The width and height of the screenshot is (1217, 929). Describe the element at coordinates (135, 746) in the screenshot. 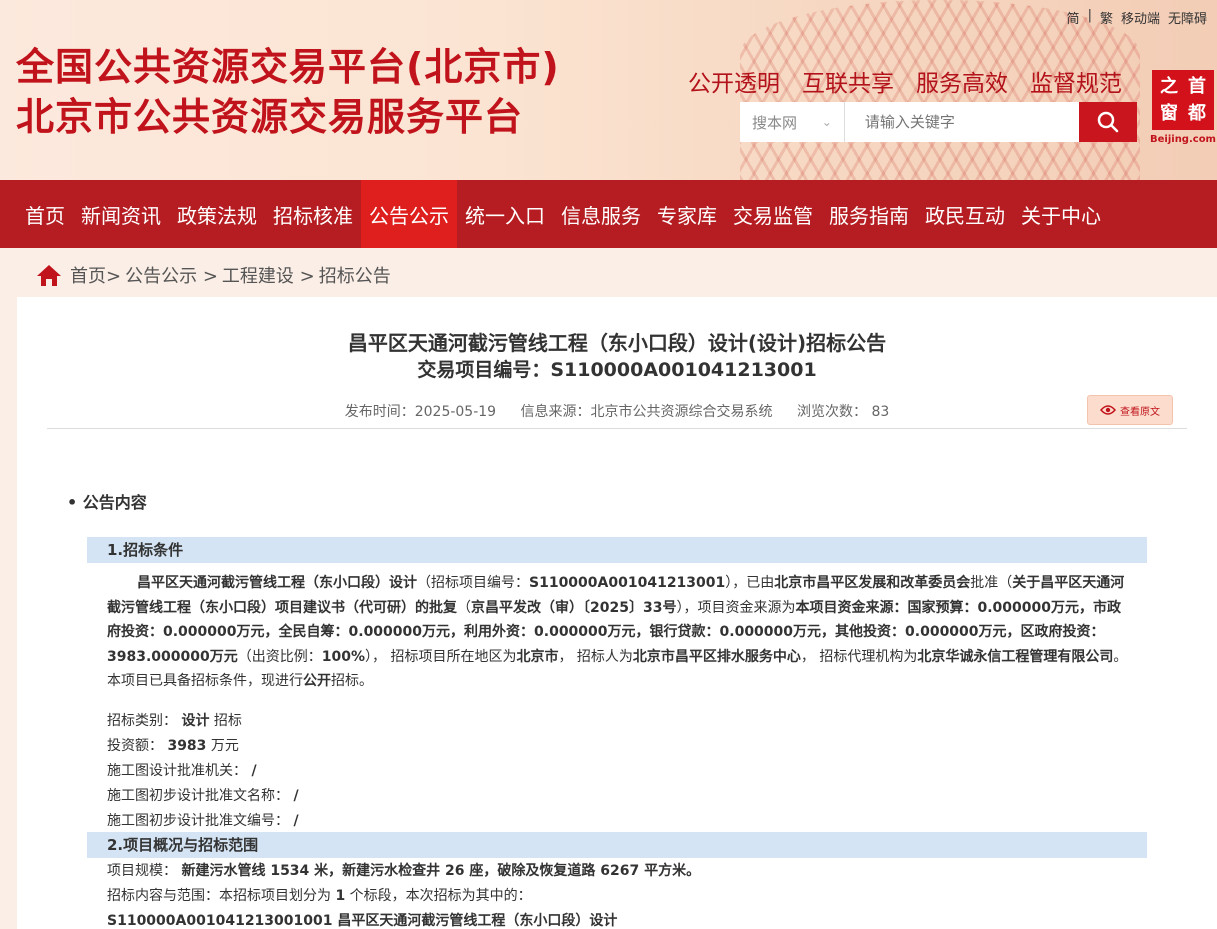

I see `info-label: 投资额：` at that location.